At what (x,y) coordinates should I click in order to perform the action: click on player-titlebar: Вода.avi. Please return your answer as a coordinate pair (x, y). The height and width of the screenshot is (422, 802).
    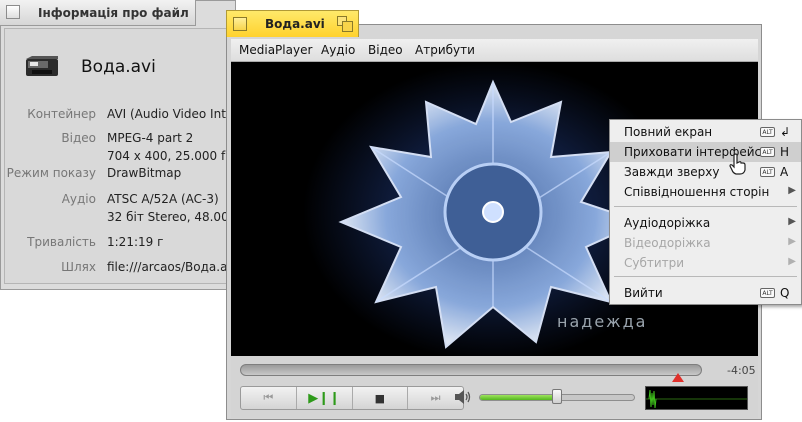
    Looking at the image, I should click on (292, 23).